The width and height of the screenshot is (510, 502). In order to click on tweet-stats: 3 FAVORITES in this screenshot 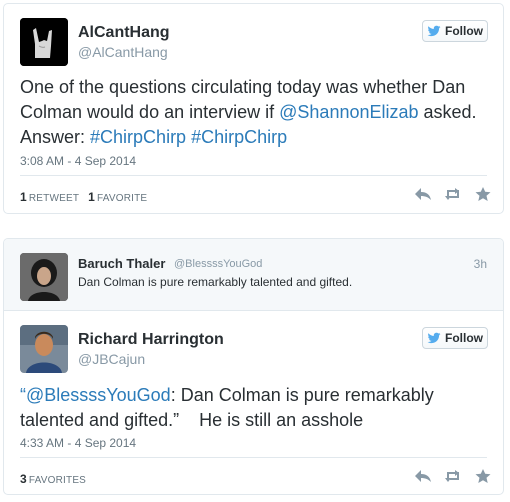, I will do `click(53, 479)`.